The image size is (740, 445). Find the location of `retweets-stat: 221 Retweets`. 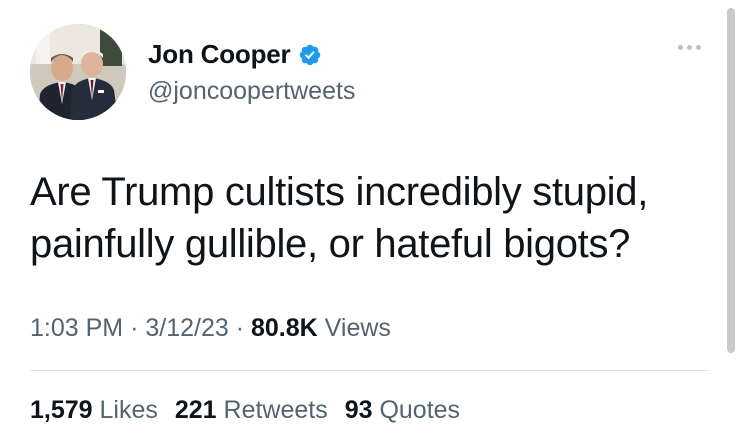

retweets-stat: 221 Retweets is located at coordinates (251, 410).